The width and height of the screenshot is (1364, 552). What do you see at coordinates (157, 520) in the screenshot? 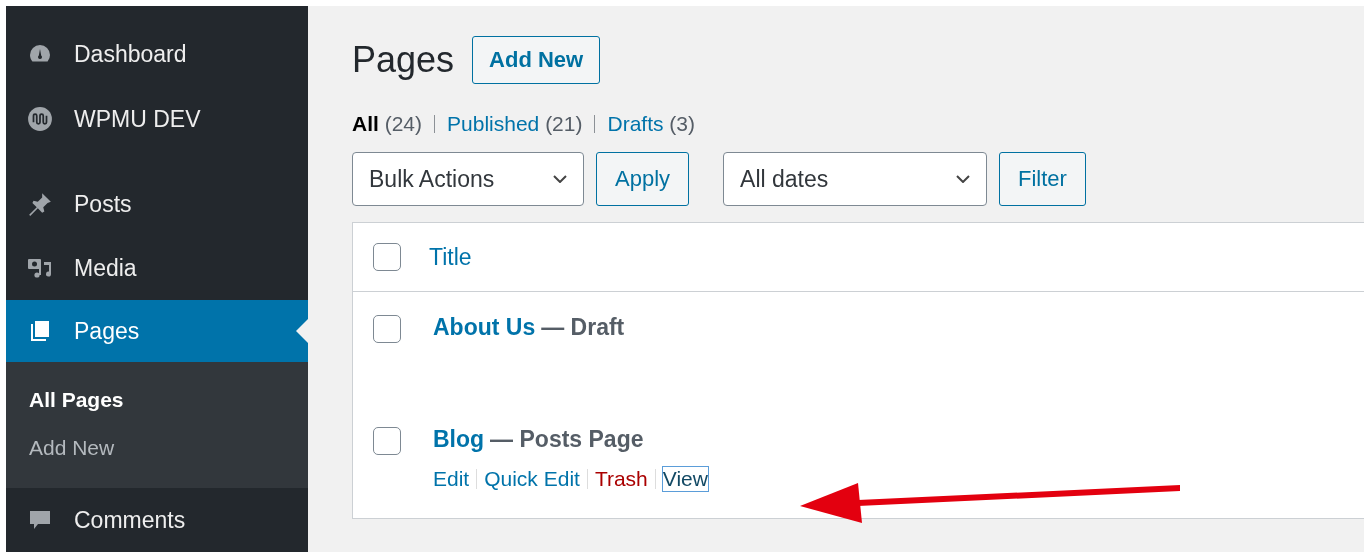
I see `menu-item: Comments` at bounding box center [157, 520].